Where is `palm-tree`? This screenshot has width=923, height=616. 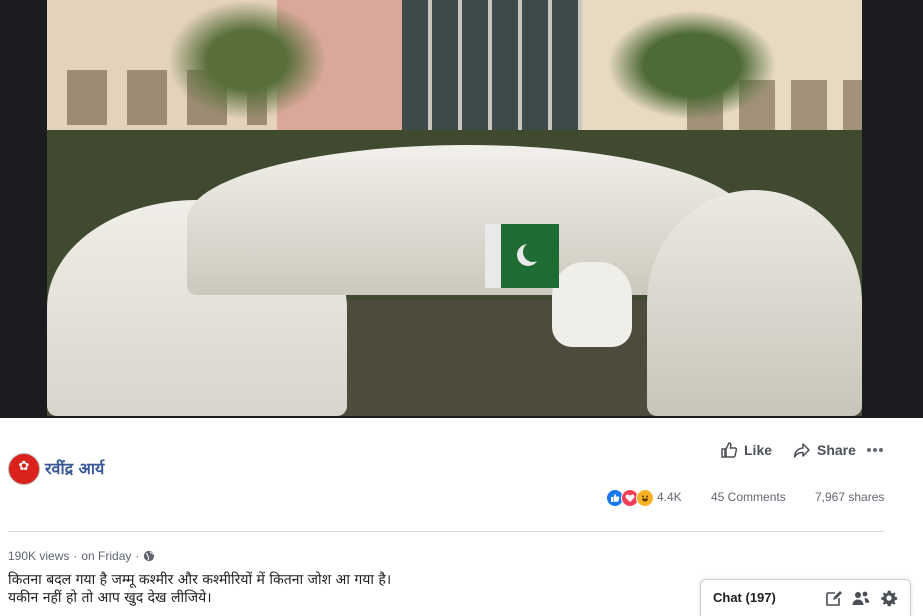 palm-tree is located at coordinates (692, 65).